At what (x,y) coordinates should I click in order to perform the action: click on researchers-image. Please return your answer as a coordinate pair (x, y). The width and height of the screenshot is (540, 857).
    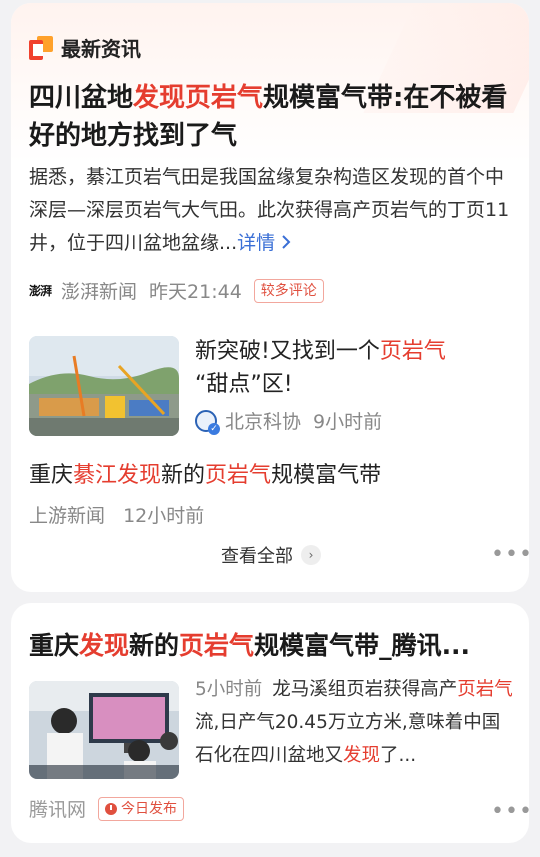
    Looking at the image, I should click on (104, 730).